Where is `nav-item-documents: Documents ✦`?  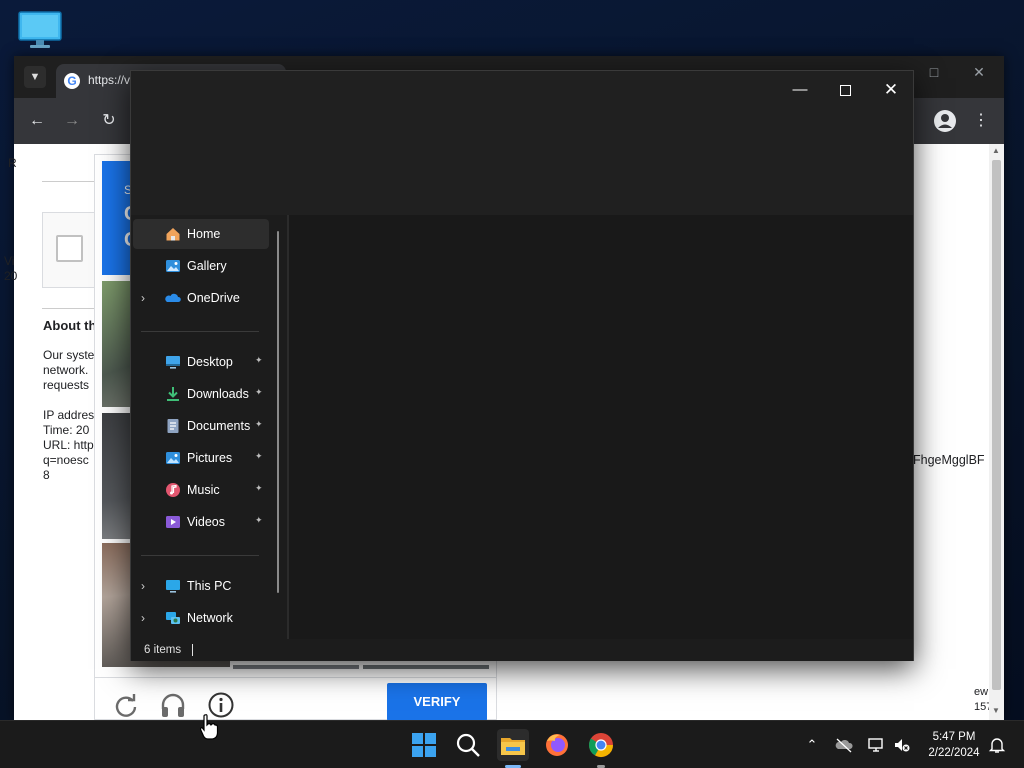
nav-item-documents: Documents ✦ is located at coordinates (201, 426).